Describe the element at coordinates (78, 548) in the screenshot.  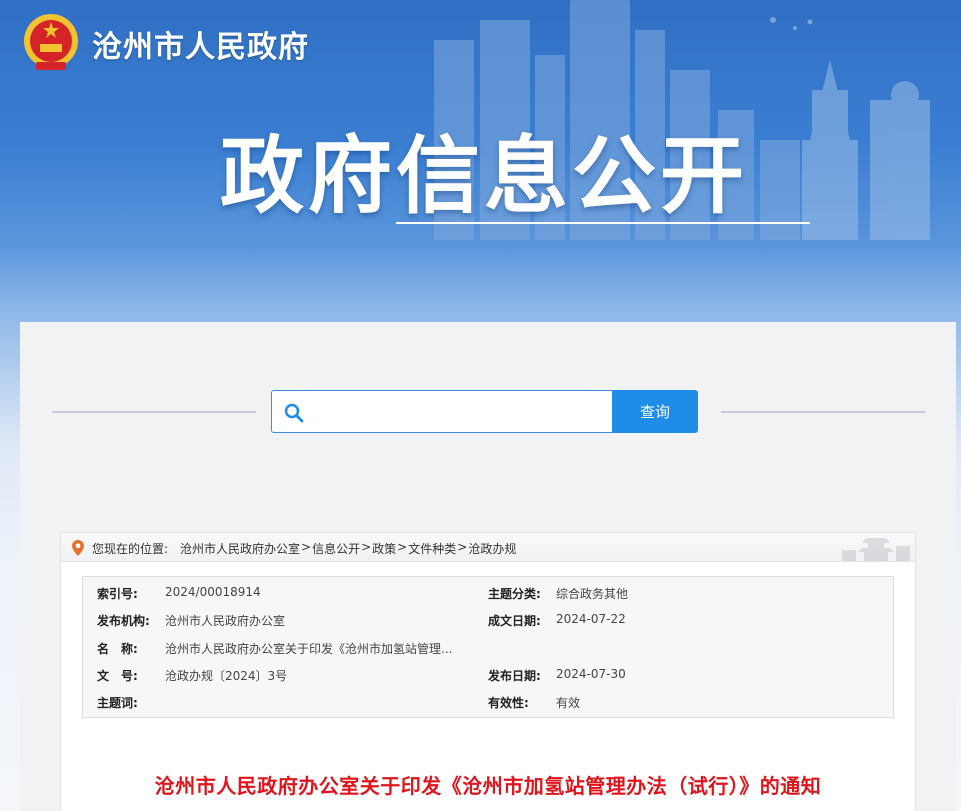
I see `location-pin-icon` at that location.